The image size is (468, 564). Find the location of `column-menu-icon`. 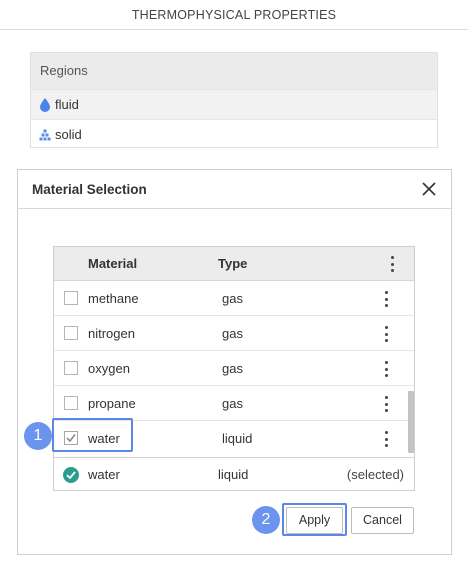

column-menu-icon is located at coordinates (392, 264).